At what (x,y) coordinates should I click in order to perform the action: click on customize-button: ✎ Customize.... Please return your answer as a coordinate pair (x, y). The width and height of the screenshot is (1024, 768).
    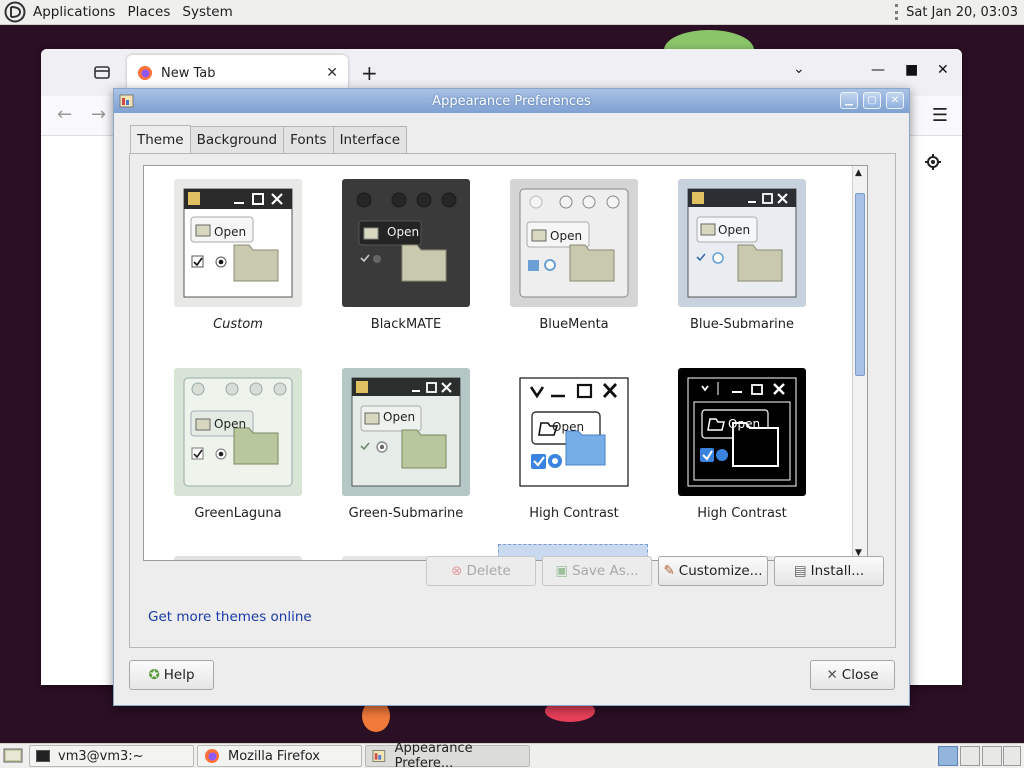
    Looking at the image, I should click on (713, 571).